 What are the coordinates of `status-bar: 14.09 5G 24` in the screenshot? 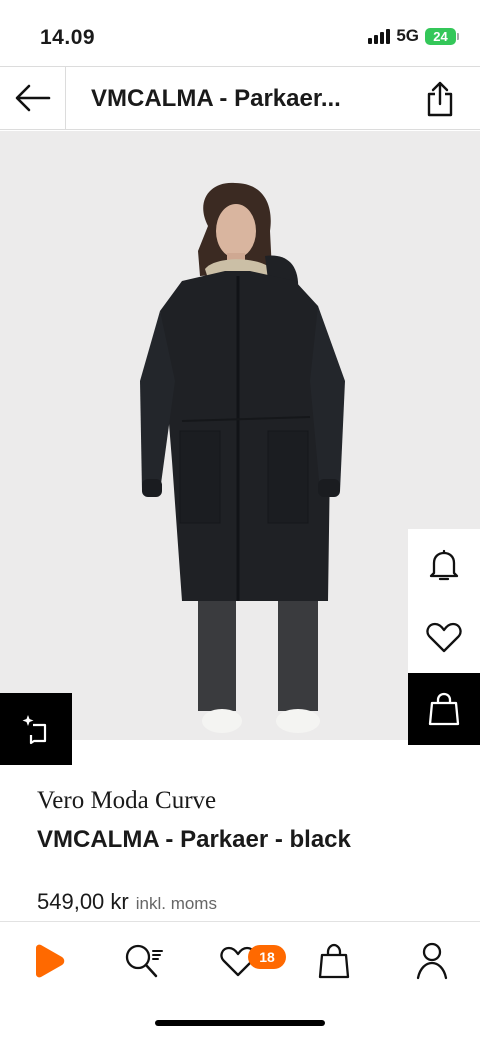 It's located at (240, 33).